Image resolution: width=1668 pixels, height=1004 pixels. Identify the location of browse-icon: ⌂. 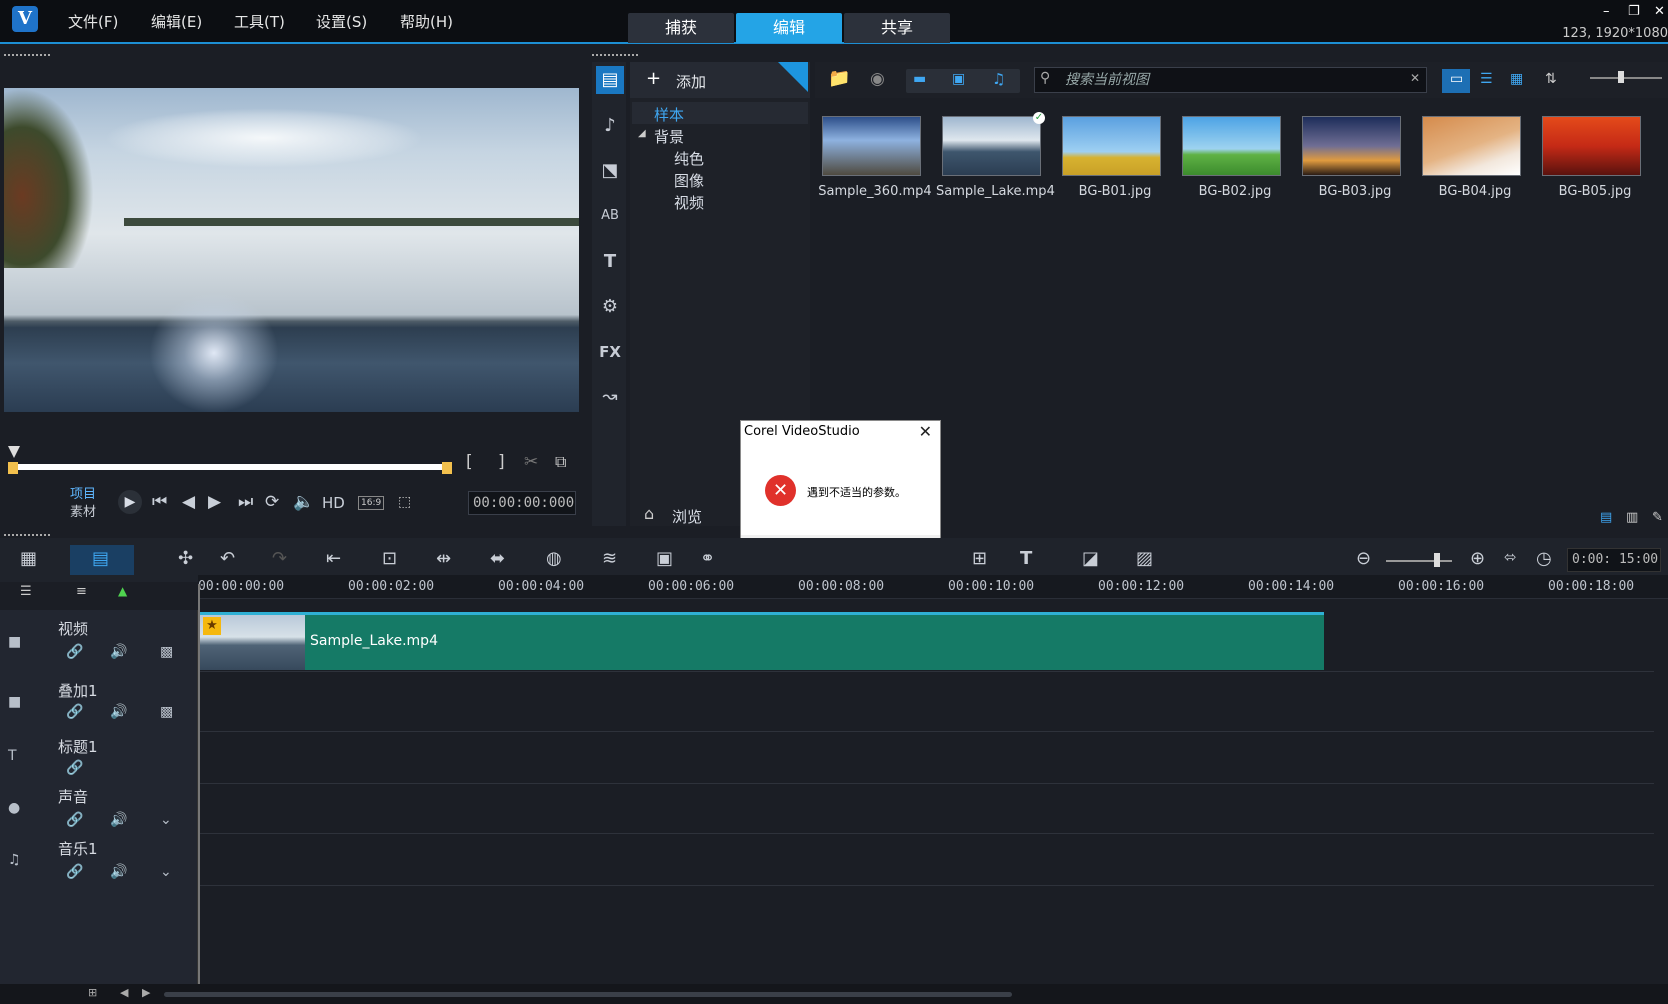
(649, 513).